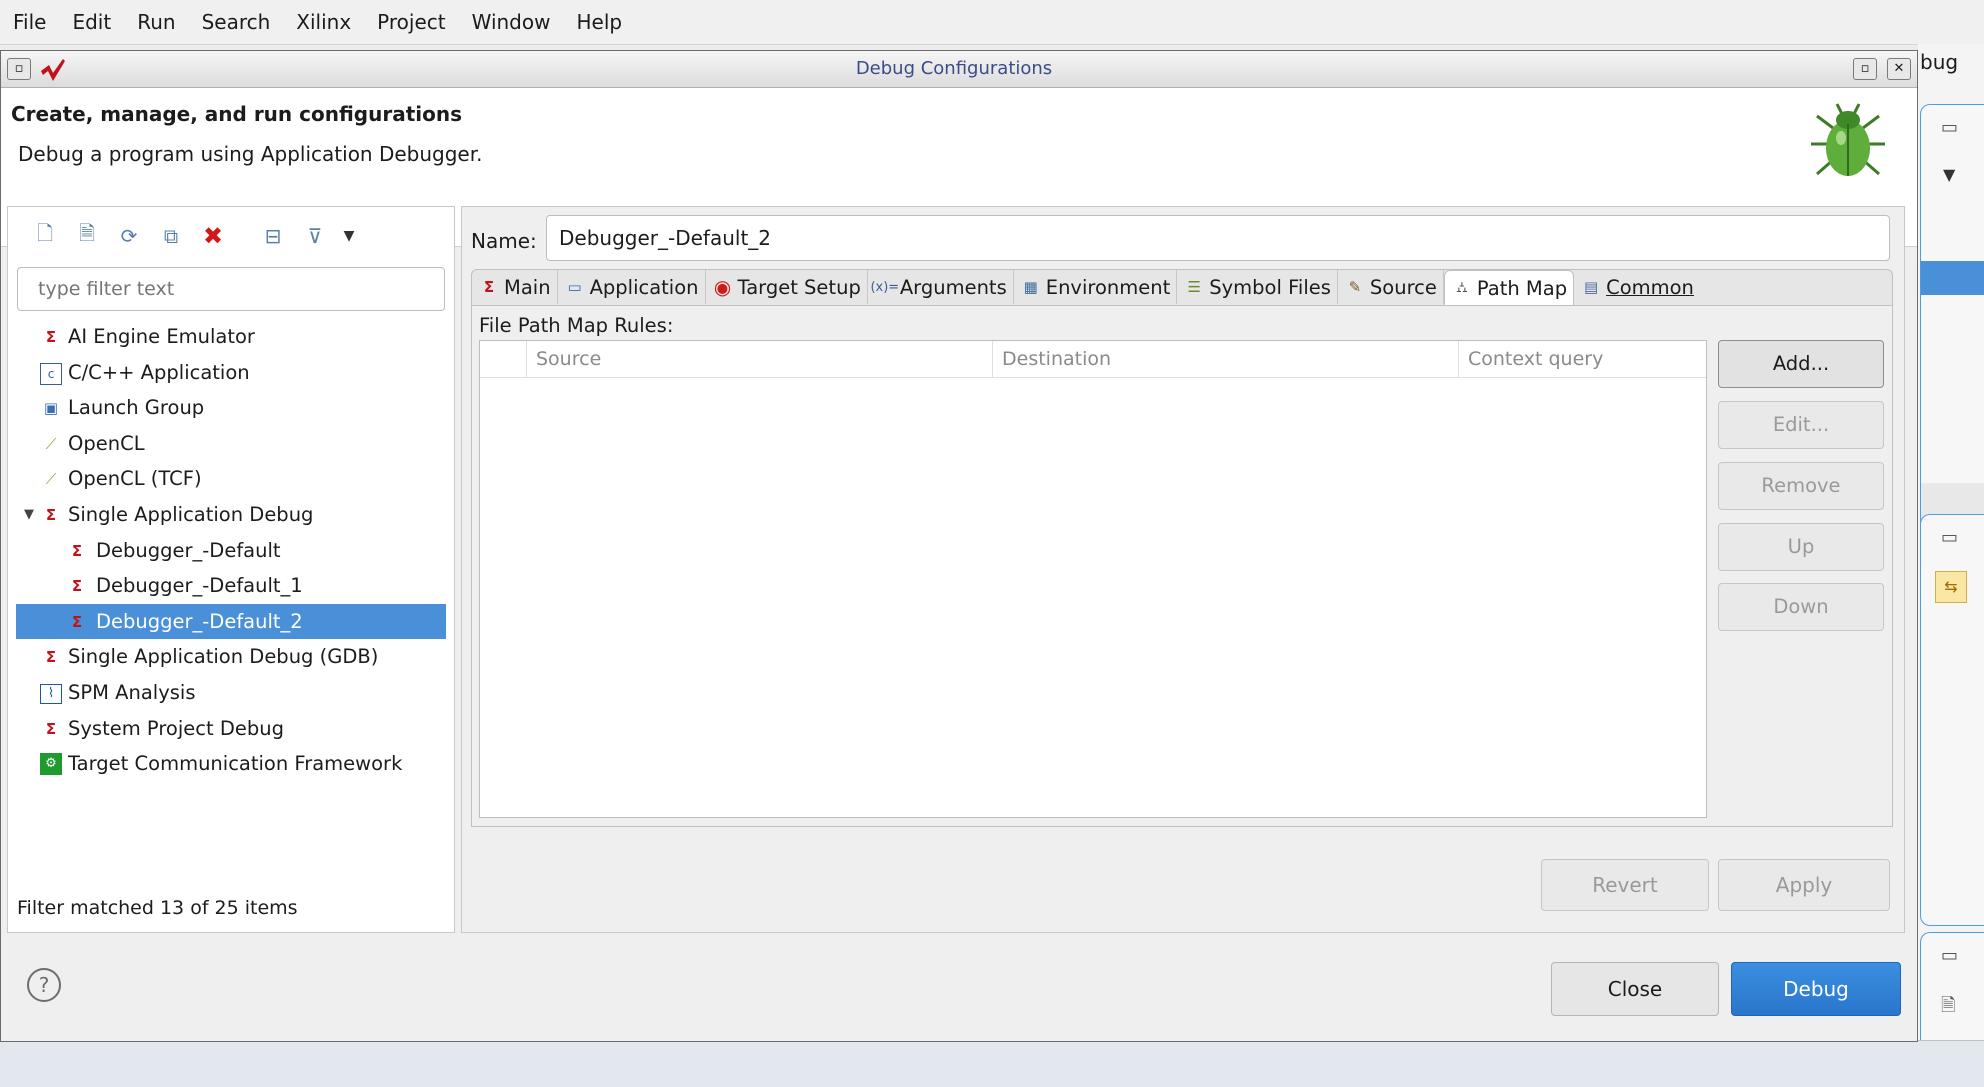 The image size is (1984, 1087). I want to click on menu-xilinx: Xilinx, so click(323, 22).